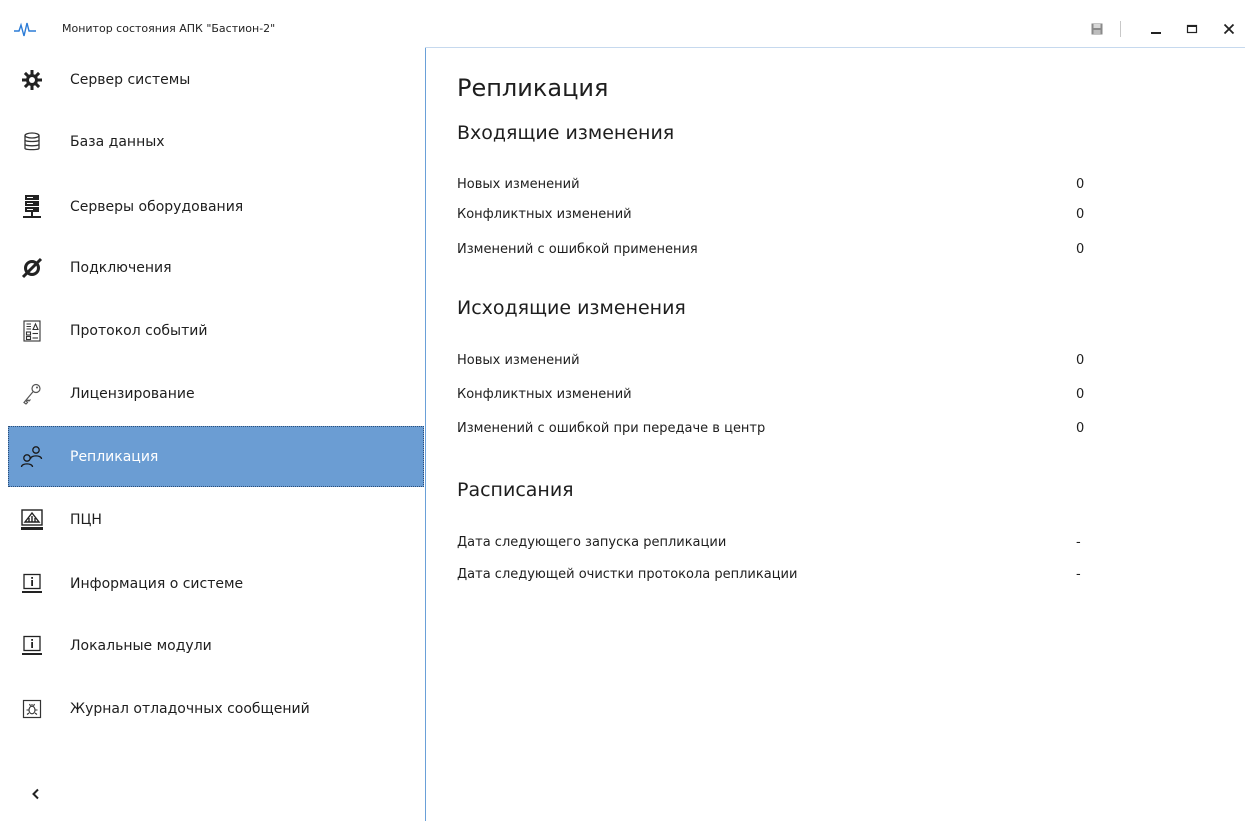  I want to click on sidebar-item-system-info: Информация о системе, so click(216, 583).